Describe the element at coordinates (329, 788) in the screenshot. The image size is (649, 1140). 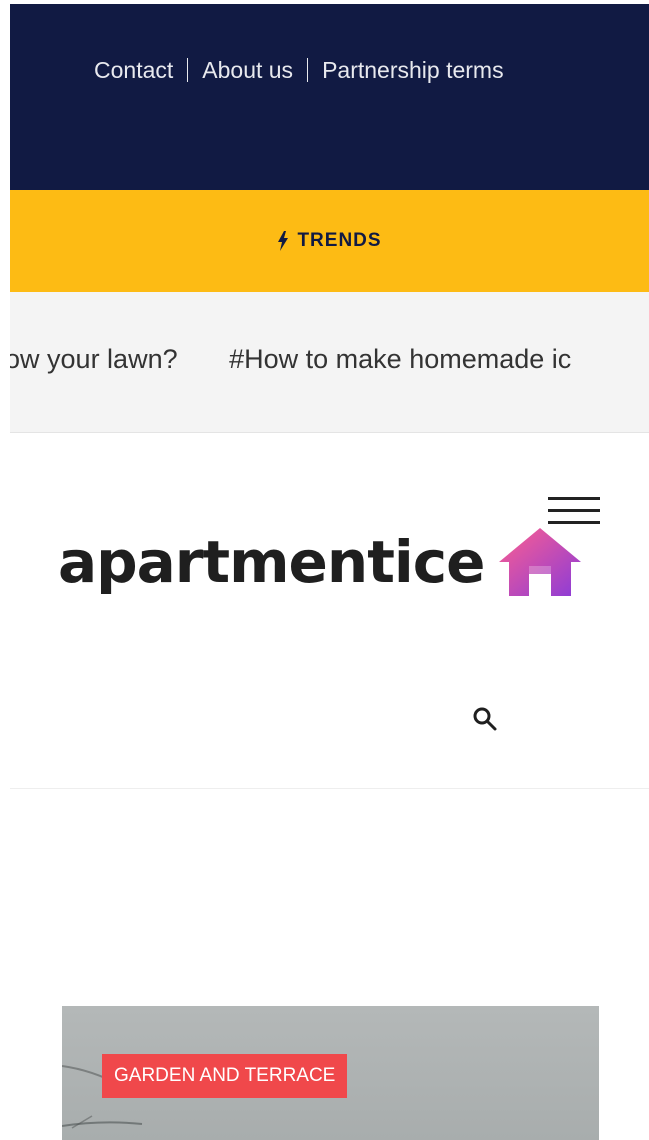
I see `header-divider` at that location.